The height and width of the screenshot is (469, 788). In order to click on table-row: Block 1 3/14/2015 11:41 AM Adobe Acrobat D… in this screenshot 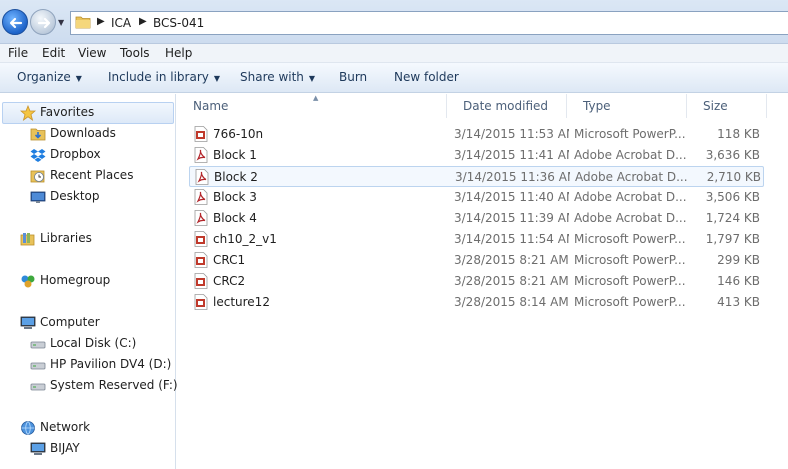, I will do `click(476, 155)`.